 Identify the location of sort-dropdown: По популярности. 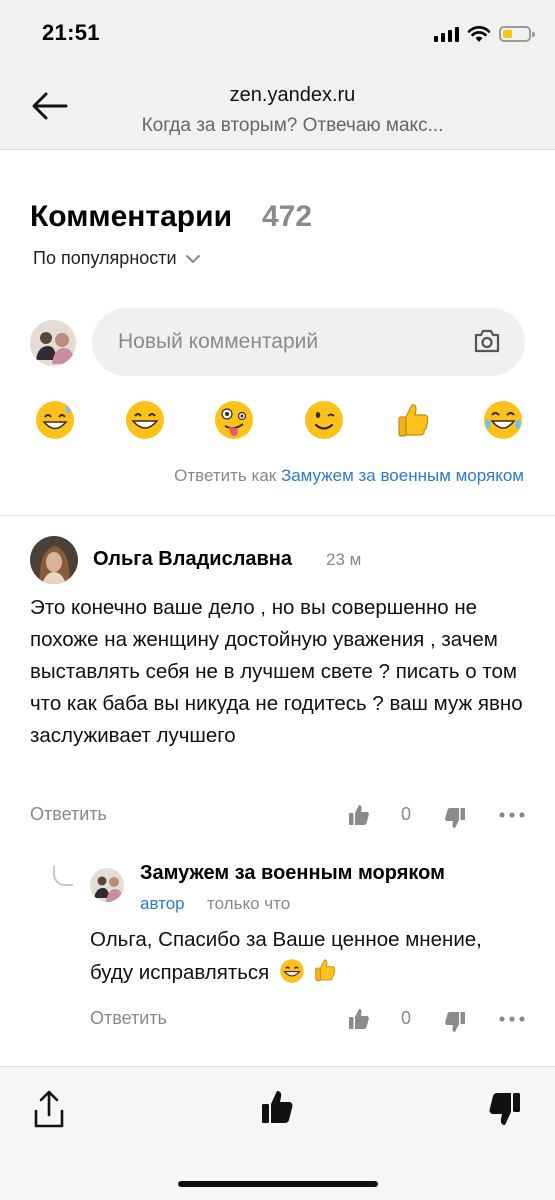
(117, 258).